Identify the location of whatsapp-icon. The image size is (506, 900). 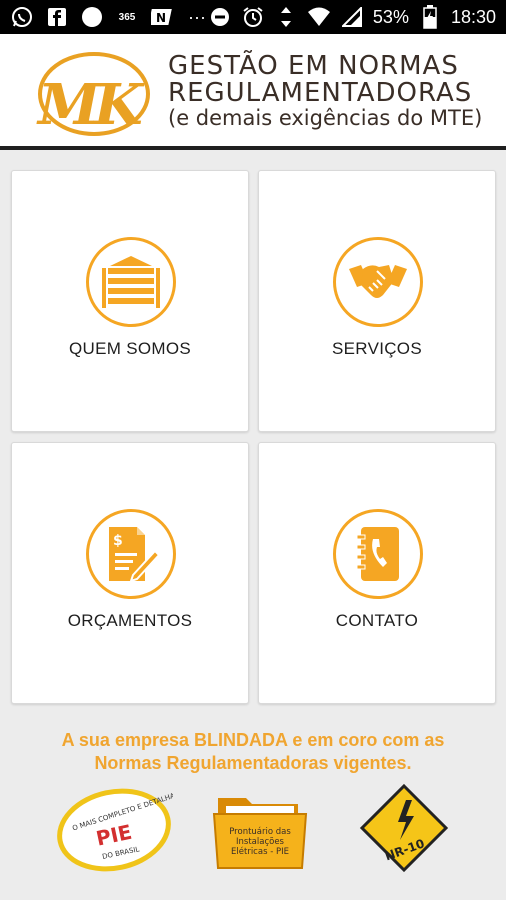
(22, 17).